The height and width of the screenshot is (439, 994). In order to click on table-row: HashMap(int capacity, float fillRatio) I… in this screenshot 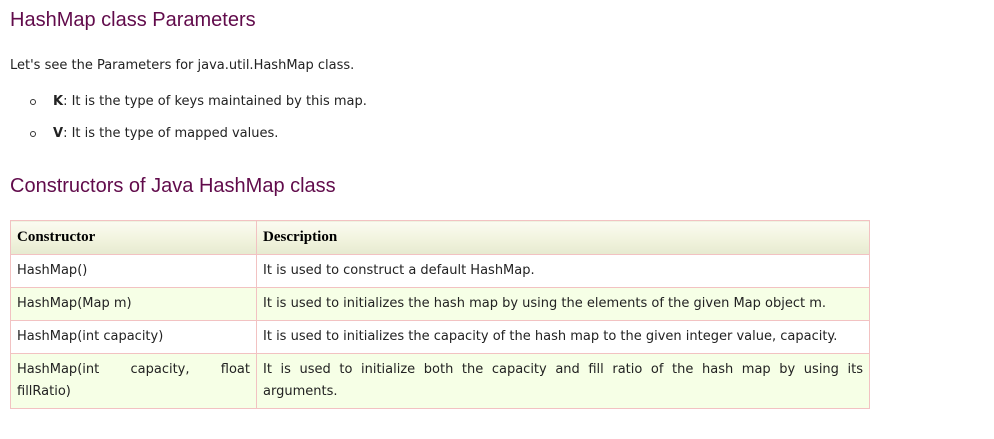, I will do `click(440, 381)`.